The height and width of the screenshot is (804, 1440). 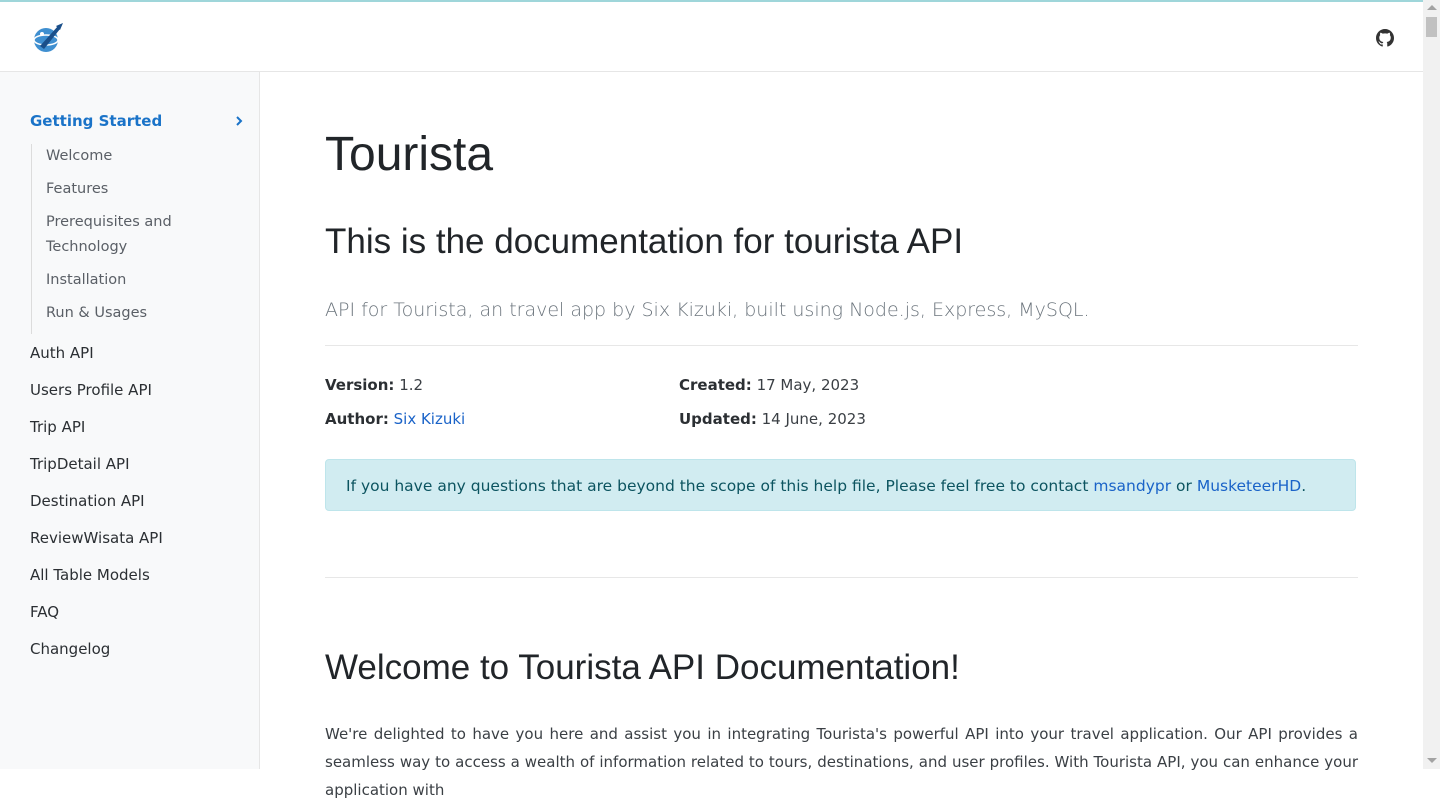 I want to click on meta-created: Created: 17 May, 2023, so click(x=769, y=385).